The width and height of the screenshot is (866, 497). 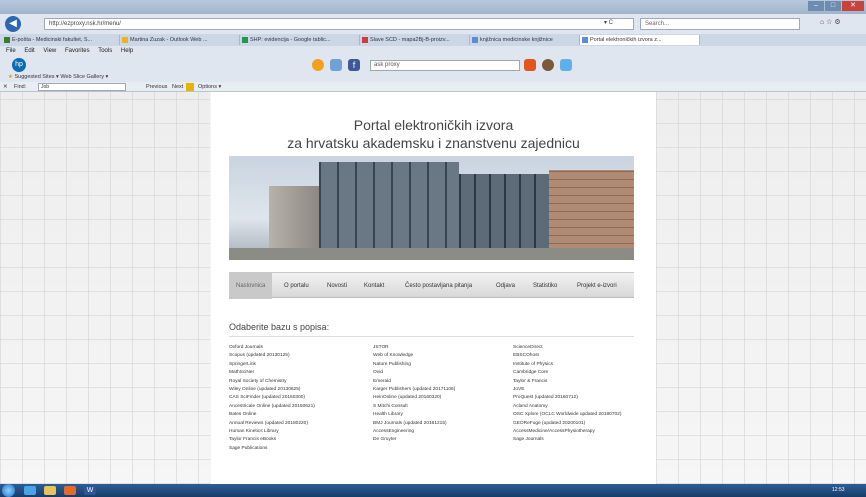 I want to click on close-find-icon: ✕, so click(x=5, y=87).